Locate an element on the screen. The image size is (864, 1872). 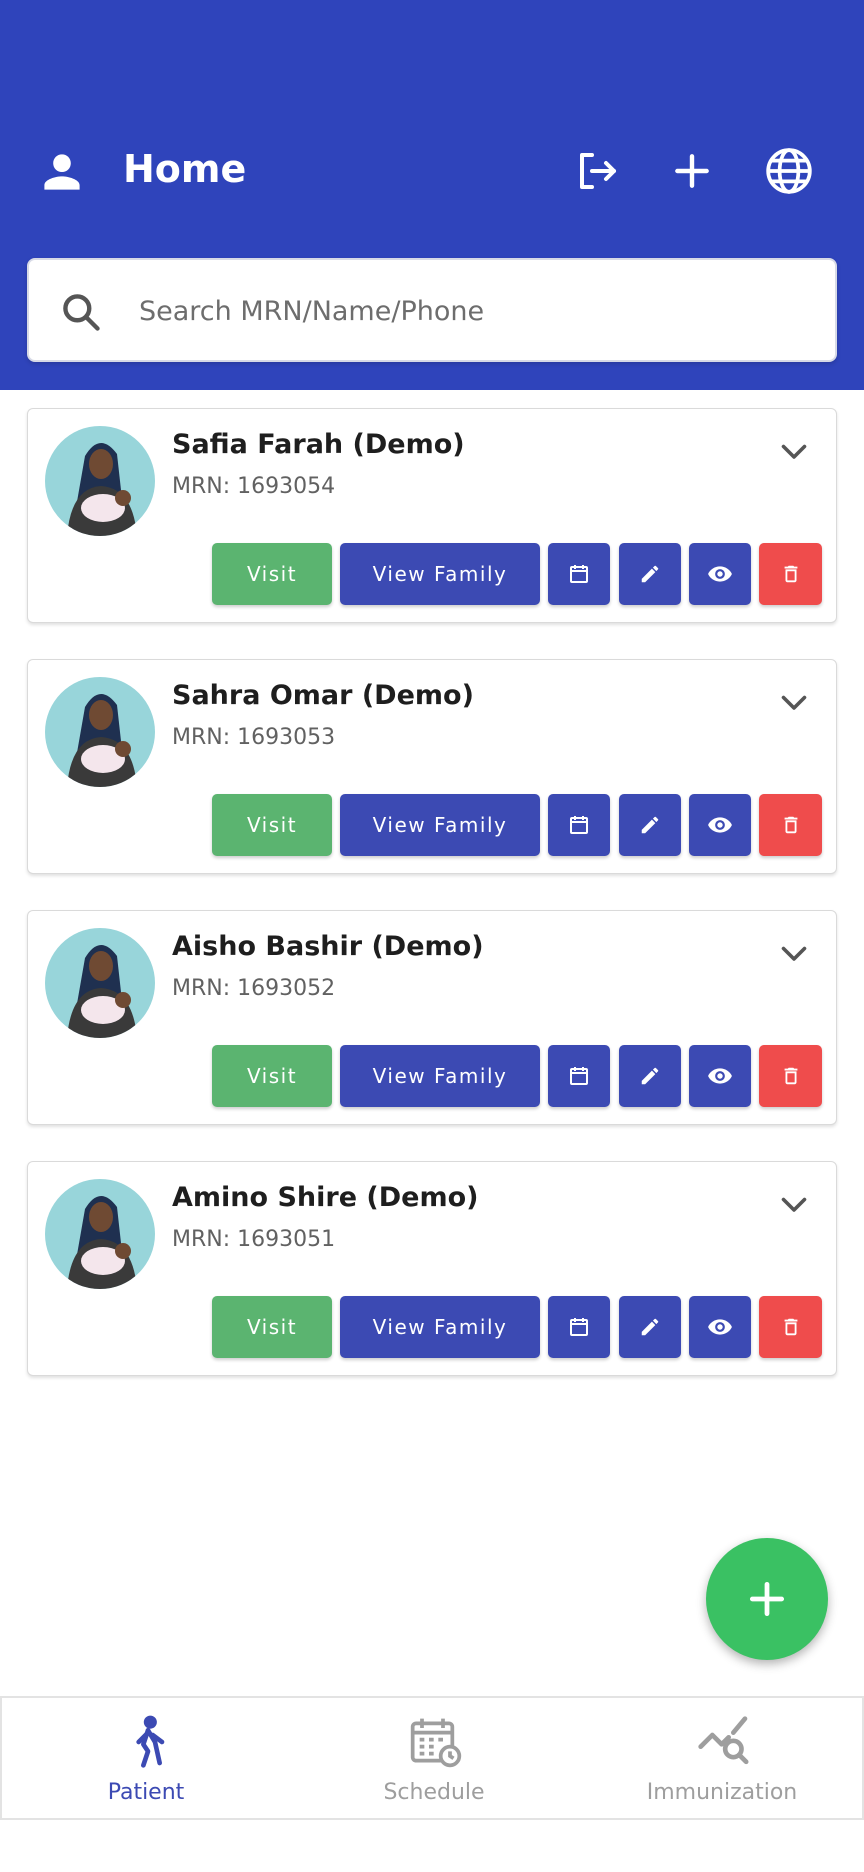
logout-icon is located at coordinates (598, 171).